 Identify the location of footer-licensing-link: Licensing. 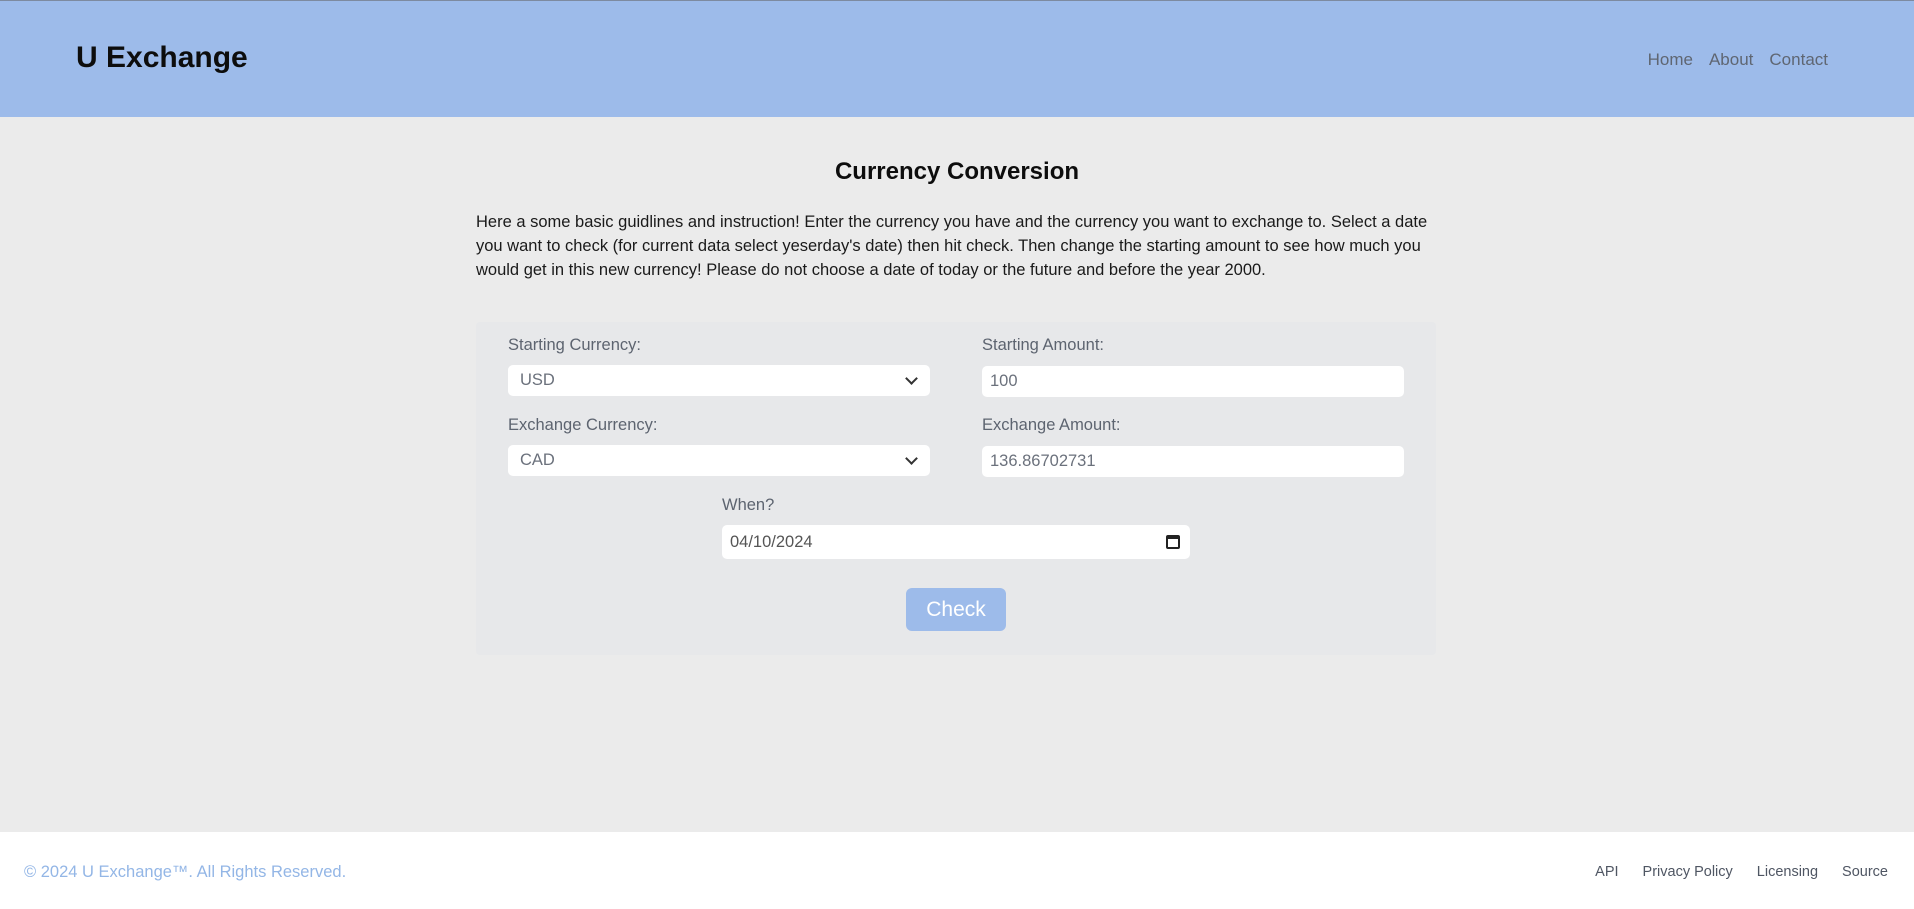
(1787, 872).